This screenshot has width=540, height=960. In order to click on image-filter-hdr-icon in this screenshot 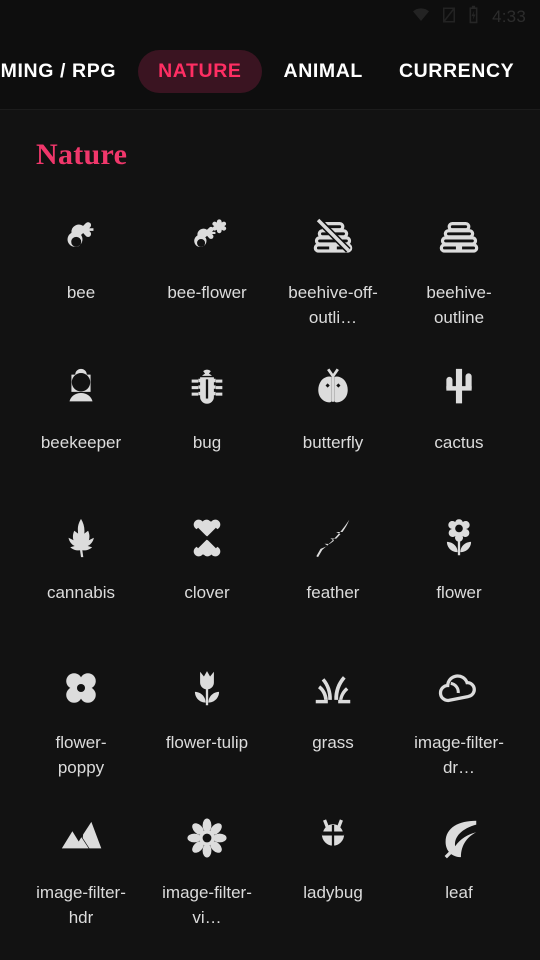, I will do `click(81, 838)`.